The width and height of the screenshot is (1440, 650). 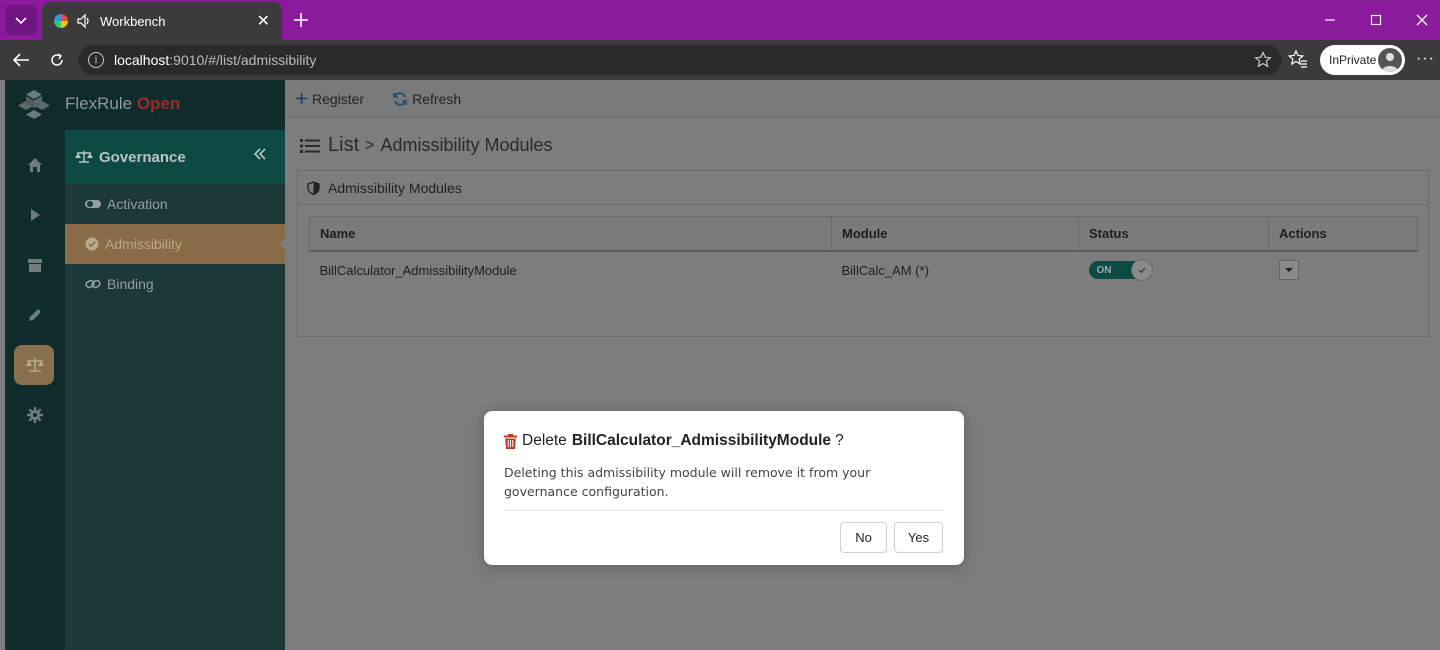 I want to click on back-button, so click(x=21, y=60).